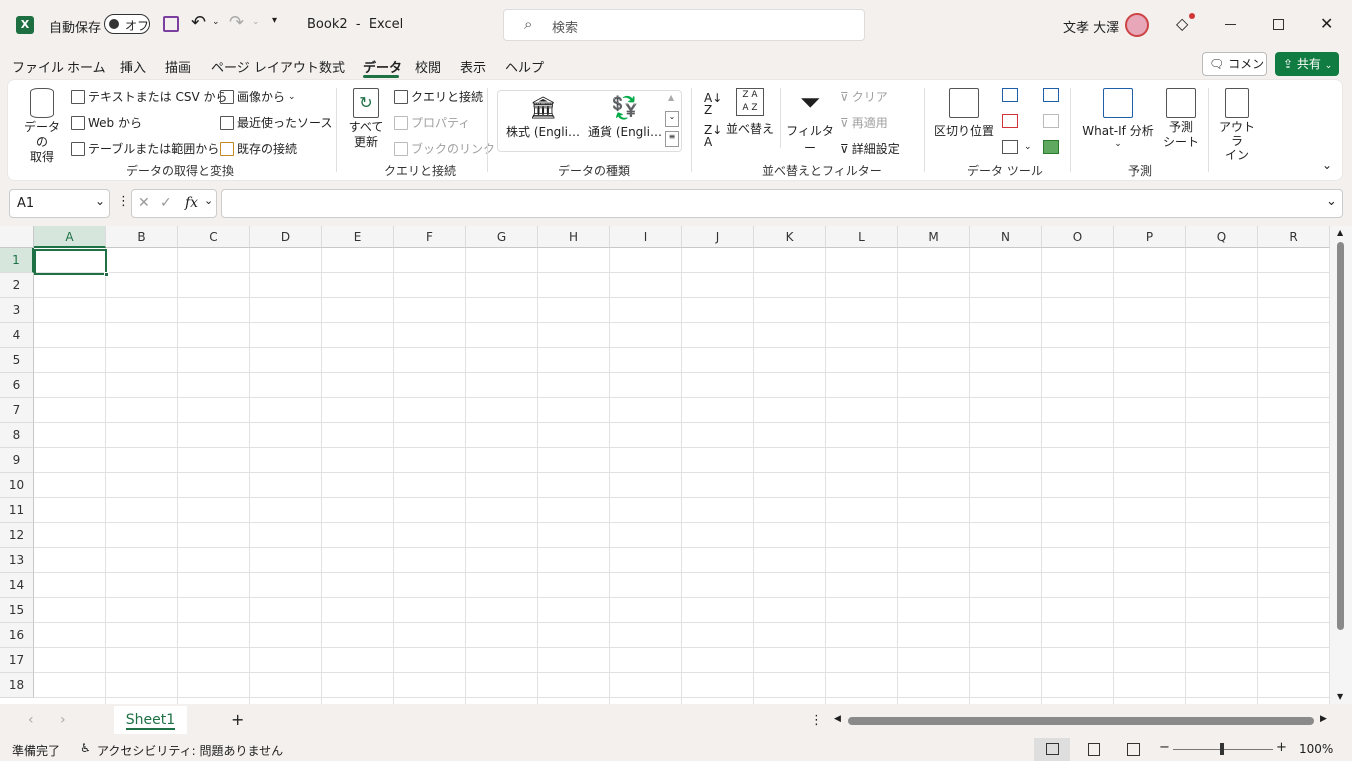  What do you see at coordinates (1340, 232) in the screenshot?
I see `scroll-up-icon: ▲` at bounding box center [1340, 232].